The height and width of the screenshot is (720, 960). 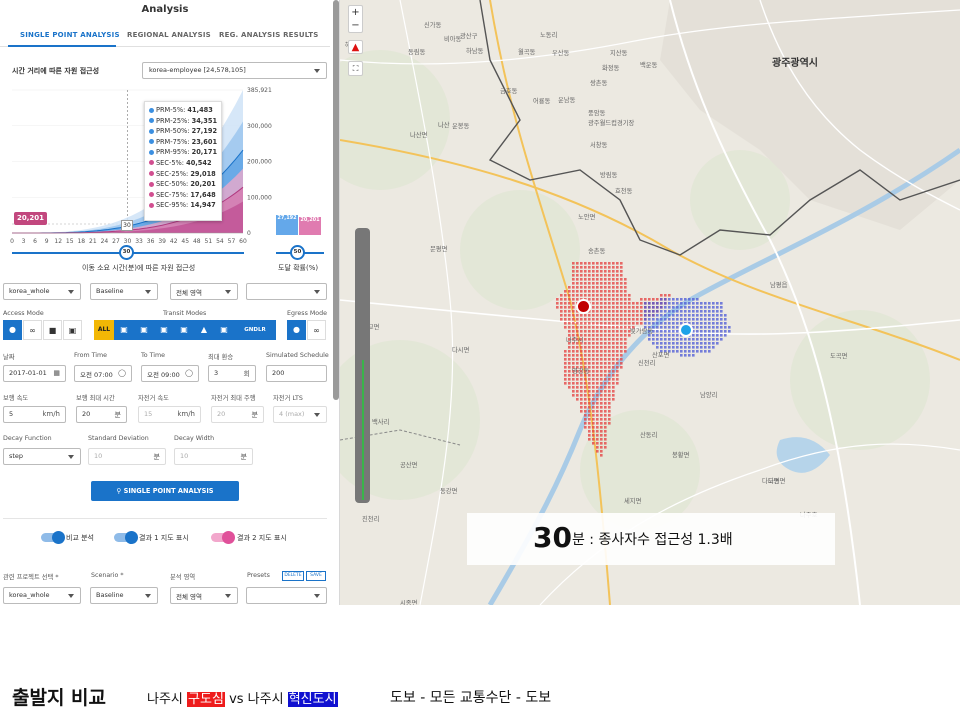 What do you see at coordinates (148, 414) in the screenshot?
I see `bike-speed-value: 15` at bounding box center [148, 414].